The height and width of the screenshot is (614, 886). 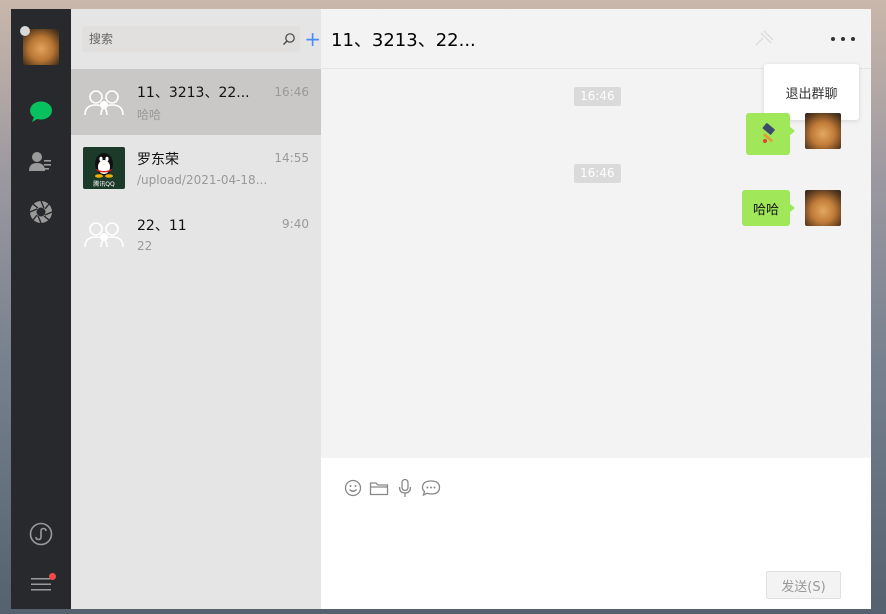 I want to click on user-avatar, so click(x=39, y=45).